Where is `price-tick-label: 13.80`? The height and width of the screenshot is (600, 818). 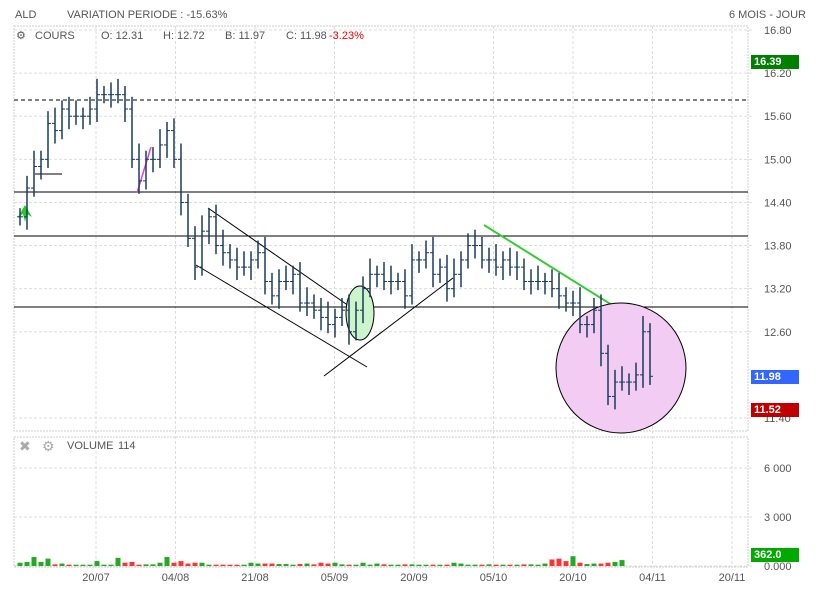 price-tick-label: 13.80 is located at coordinates (778, 247).